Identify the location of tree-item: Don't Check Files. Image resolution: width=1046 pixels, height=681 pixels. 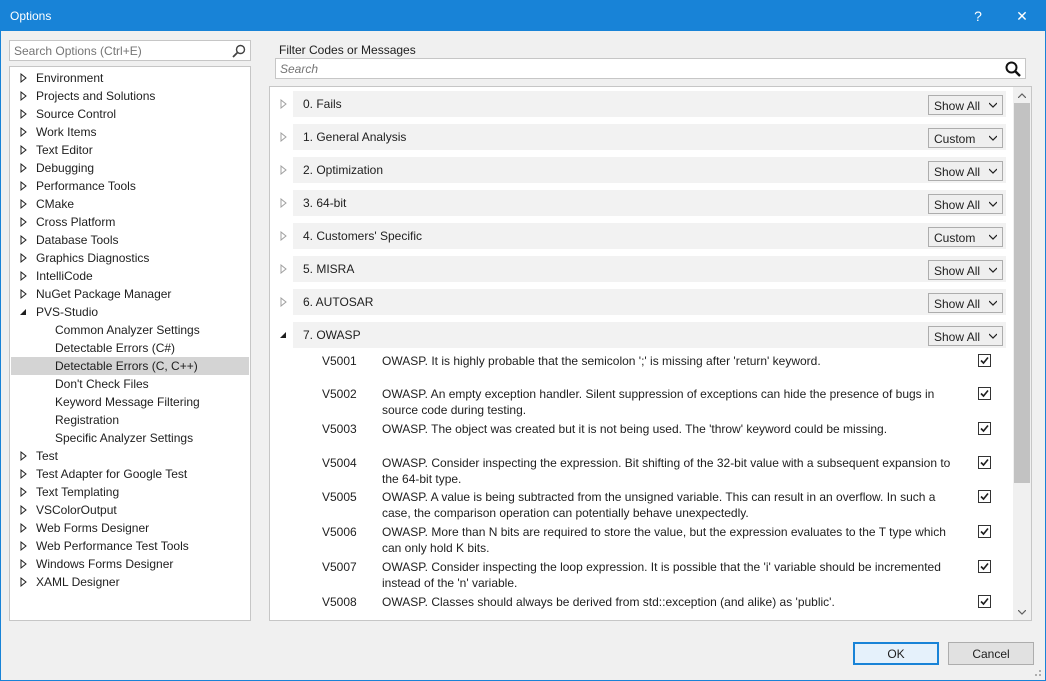
(130, 384).